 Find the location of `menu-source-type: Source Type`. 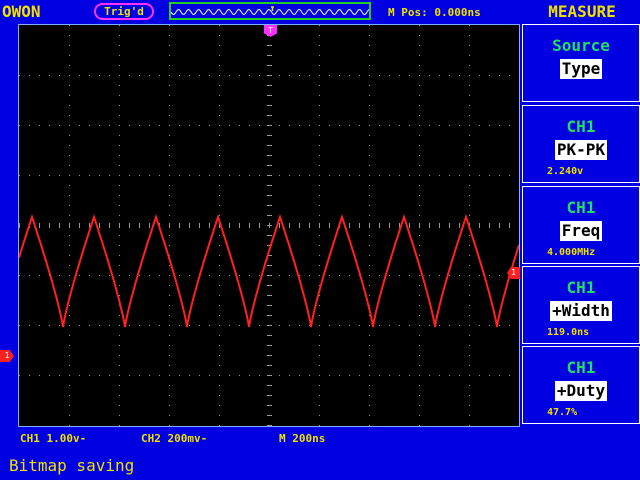

menu-source-type: Source Type is located at coordinates (581, 63).